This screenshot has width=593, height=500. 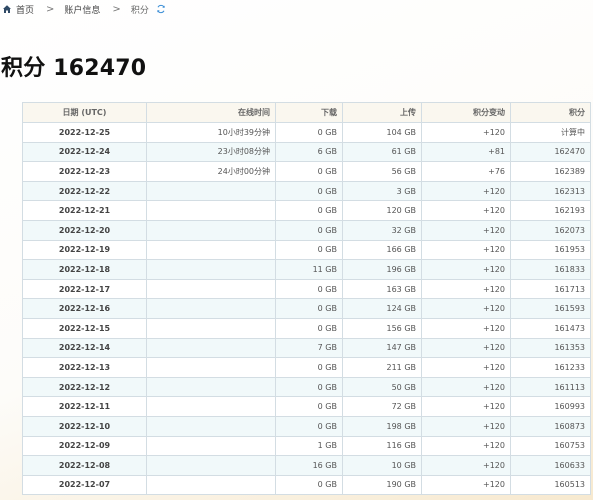 I want to click on breadcrumb-current: 积分, so click(x=139, y=10).